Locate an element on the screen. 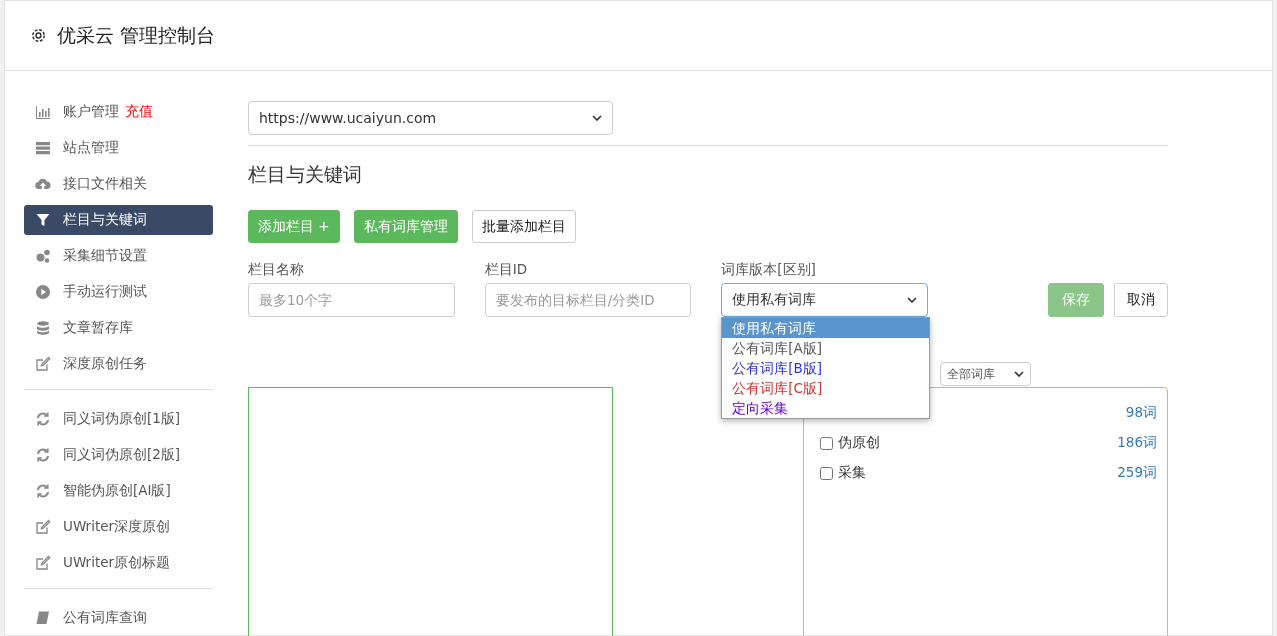  sidebar-item: 手动运行测试 is located at coordinates (118, 292).